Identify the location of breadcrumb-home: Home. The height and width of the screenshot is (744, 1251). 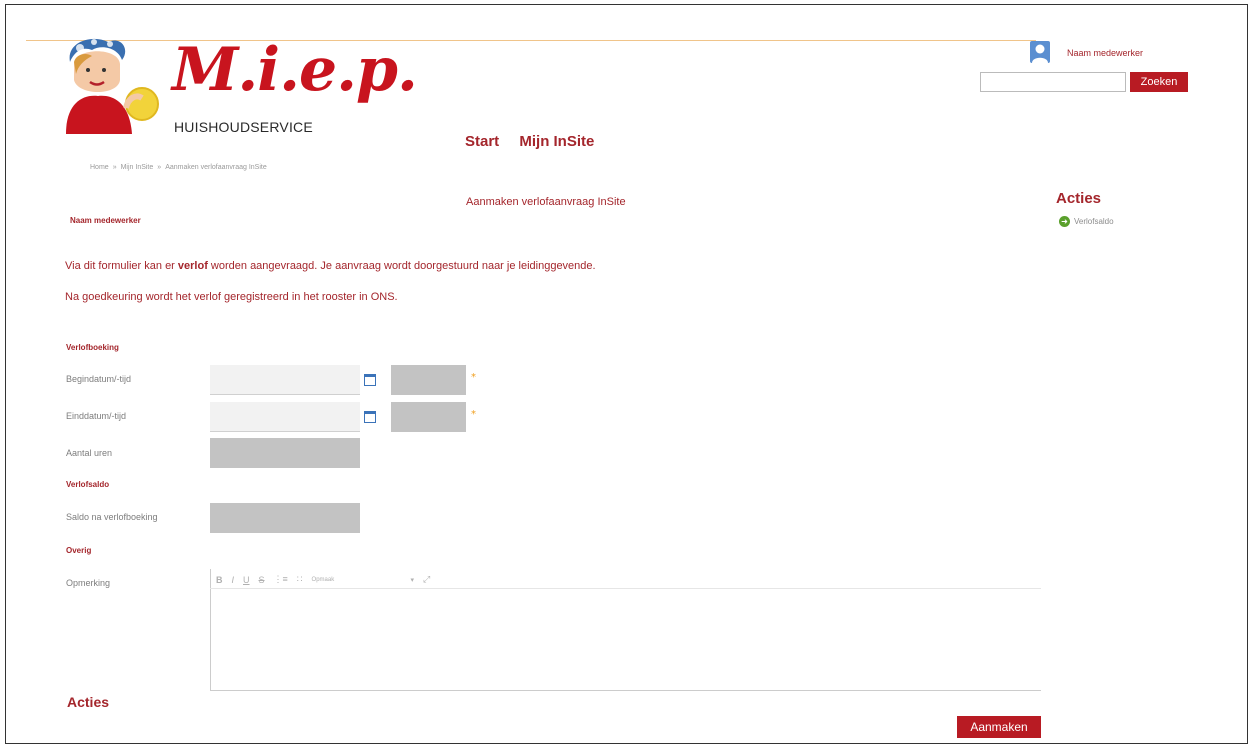
(99, 167).